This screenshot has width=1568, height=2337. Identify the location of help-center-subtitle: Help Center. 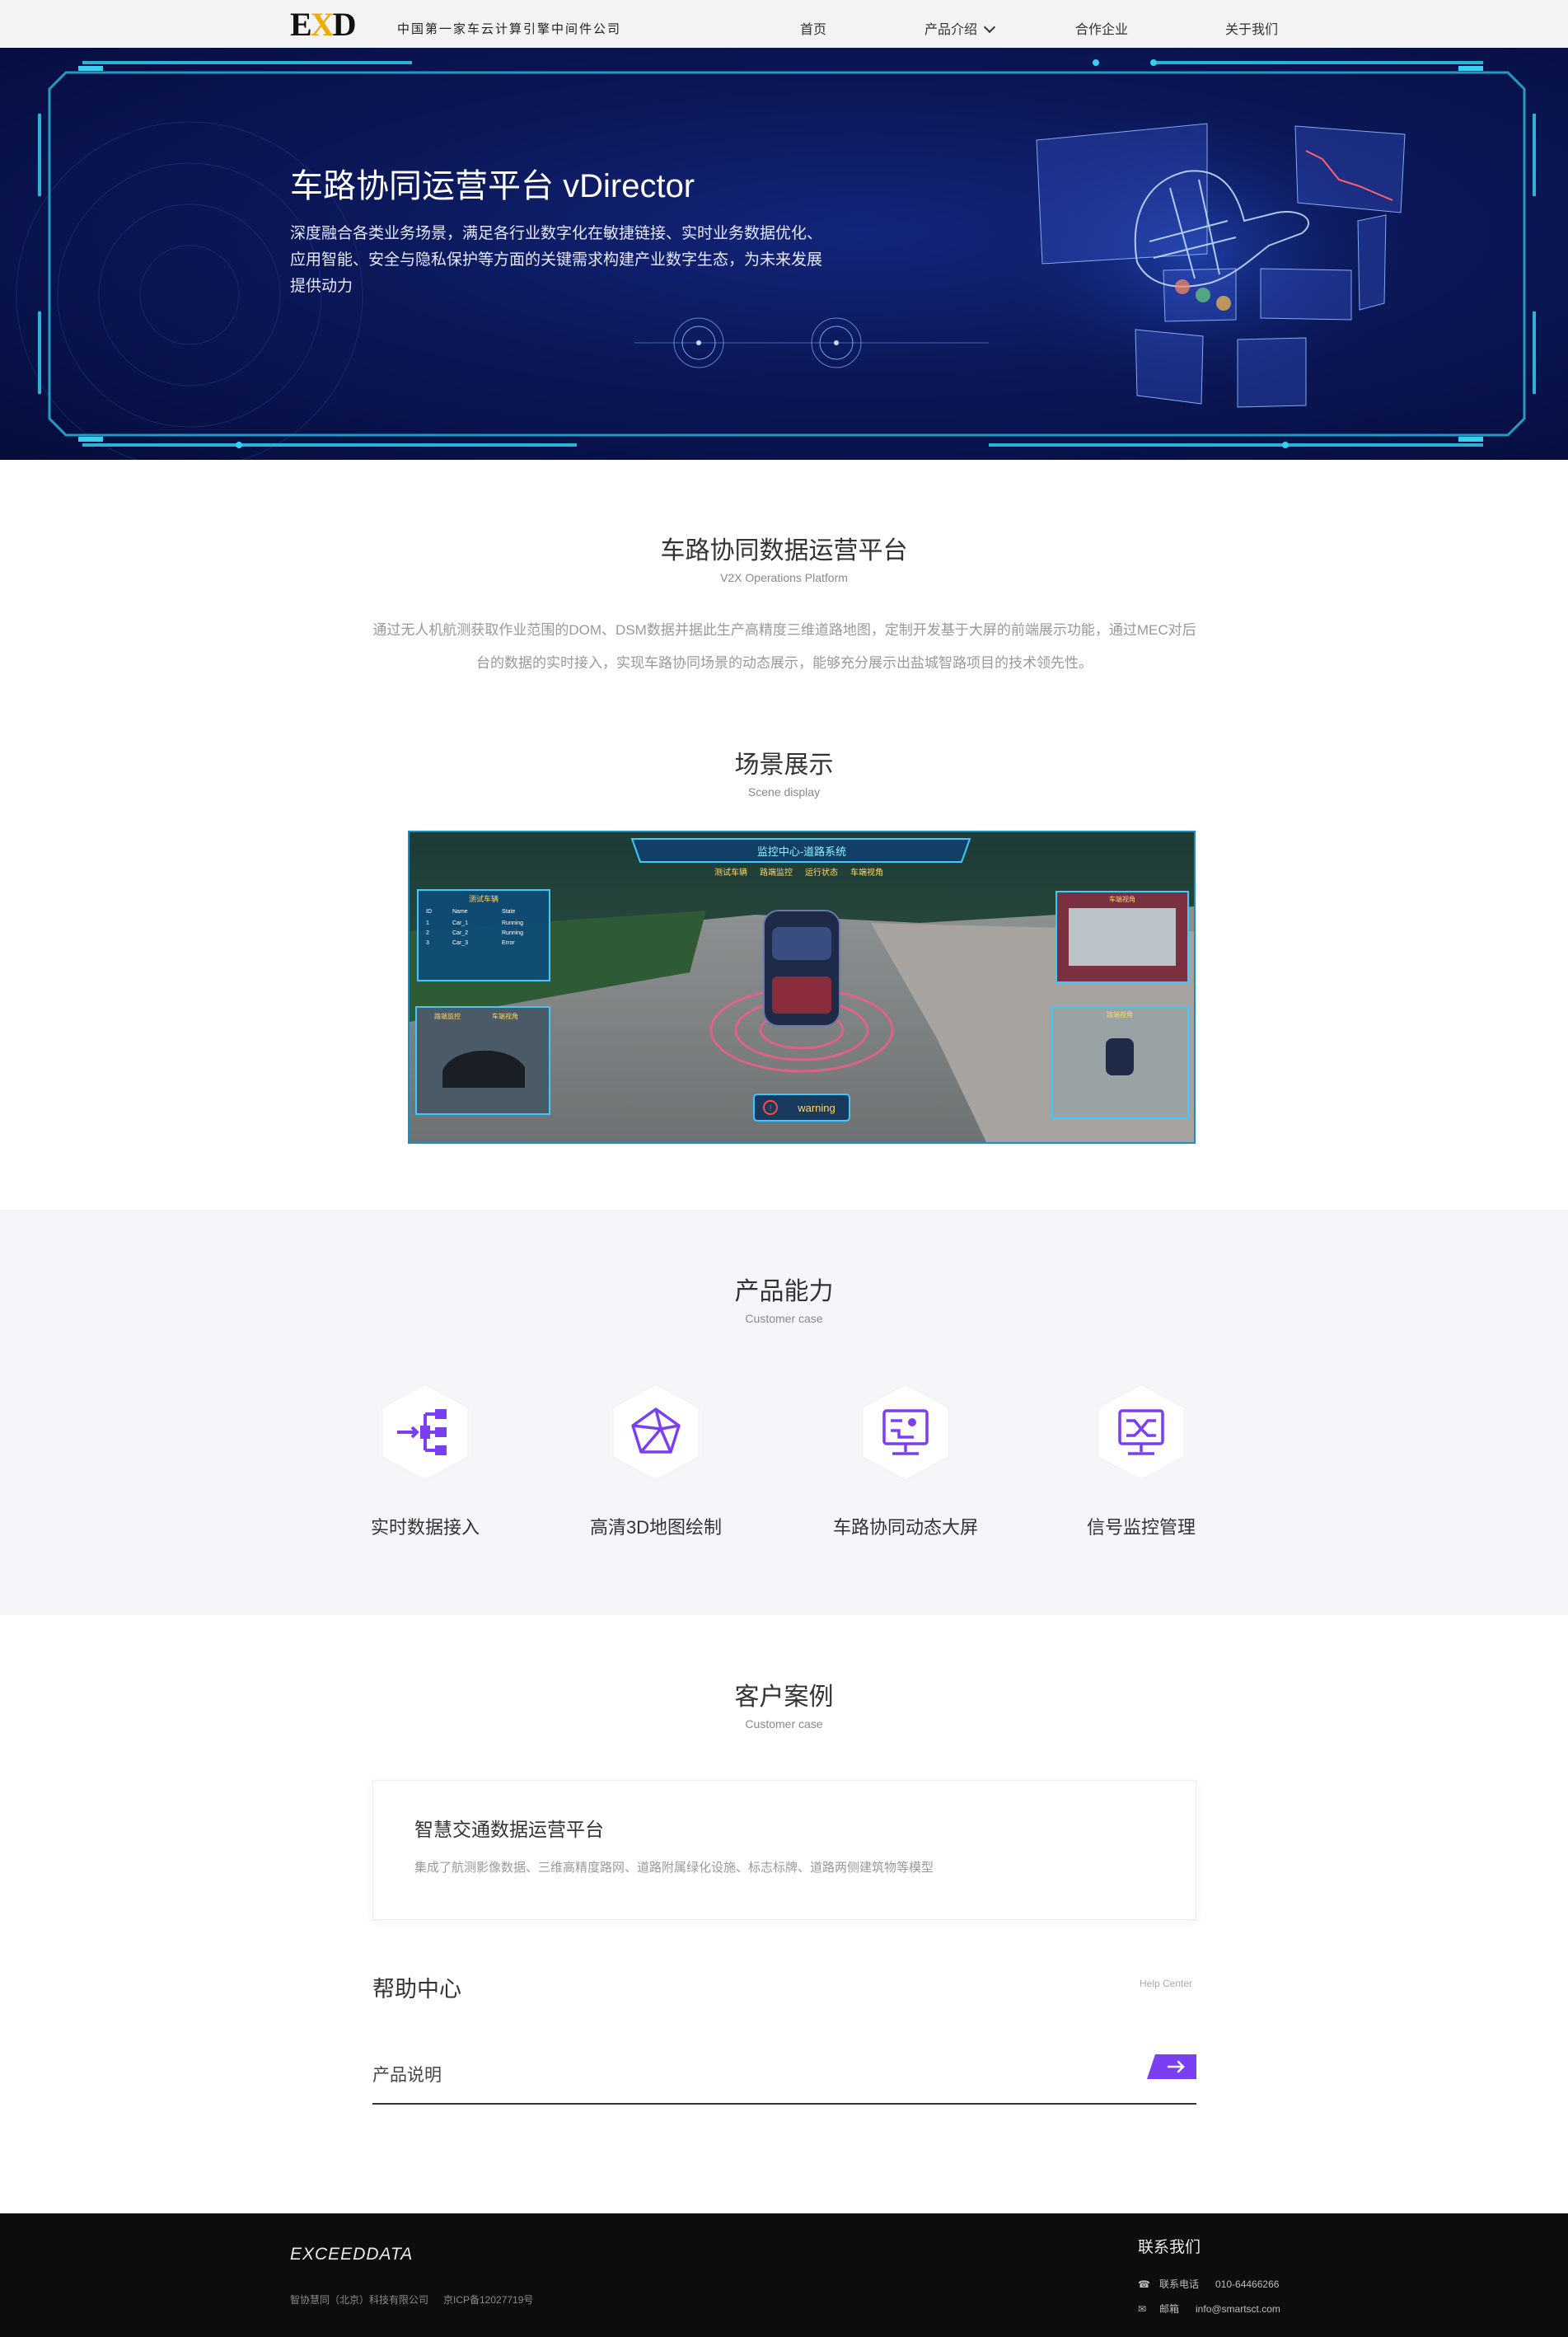
(1166, 1984).